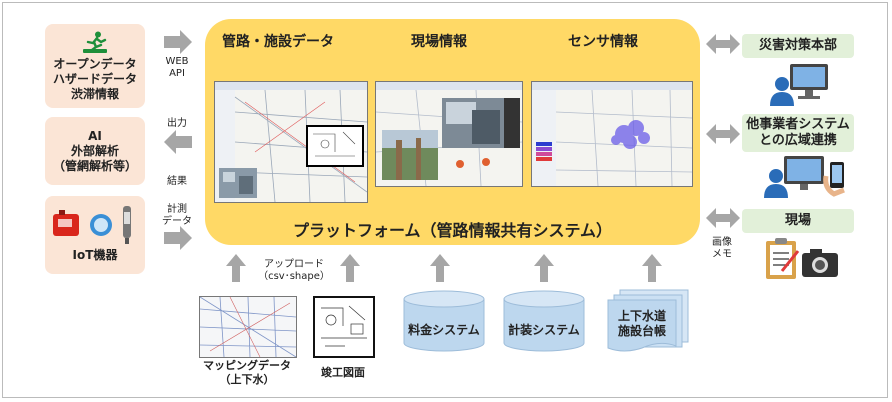  I want to click on disaster-hq-box: 災害対策本部, so click(798, 46).